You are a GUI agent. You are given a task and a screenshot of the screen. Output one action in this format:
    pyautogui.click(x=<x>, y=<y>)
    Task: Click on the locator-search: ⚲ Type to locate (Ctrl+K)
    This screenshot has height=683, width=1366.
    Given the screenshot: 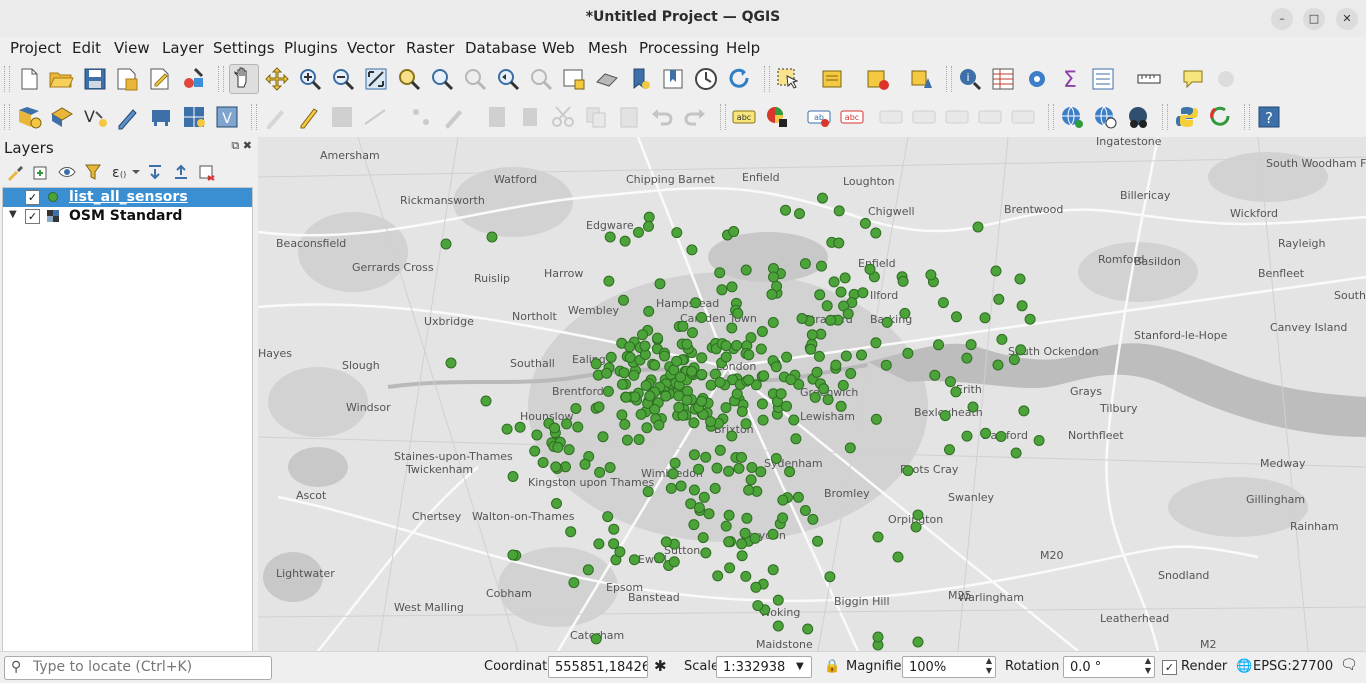 What is the action you would take?
    pyautogui.click(x=138, y=668)
    